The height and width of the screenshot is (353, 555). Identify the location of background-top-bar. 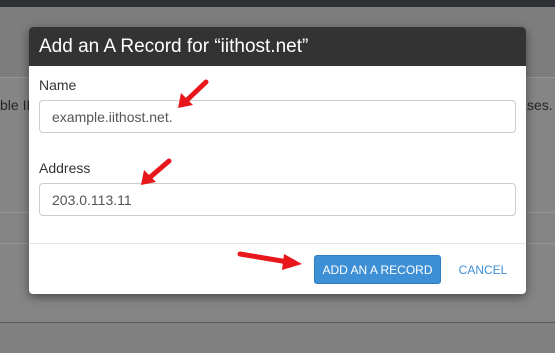
(277, 3).